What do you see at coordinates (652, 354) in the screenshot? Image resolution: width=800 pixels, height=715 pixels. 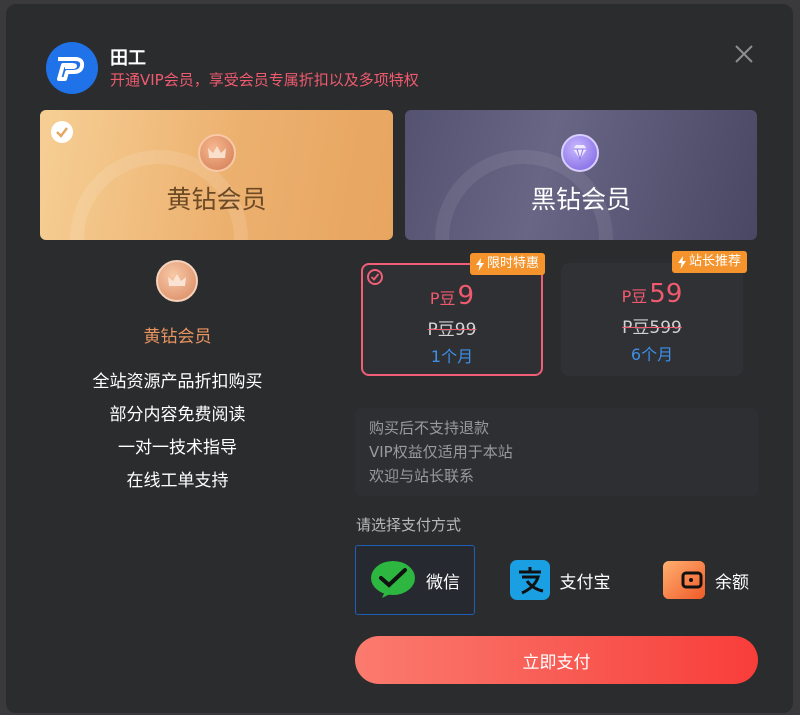 I see `price-period: 6个月` at bounding box center [652, 354].